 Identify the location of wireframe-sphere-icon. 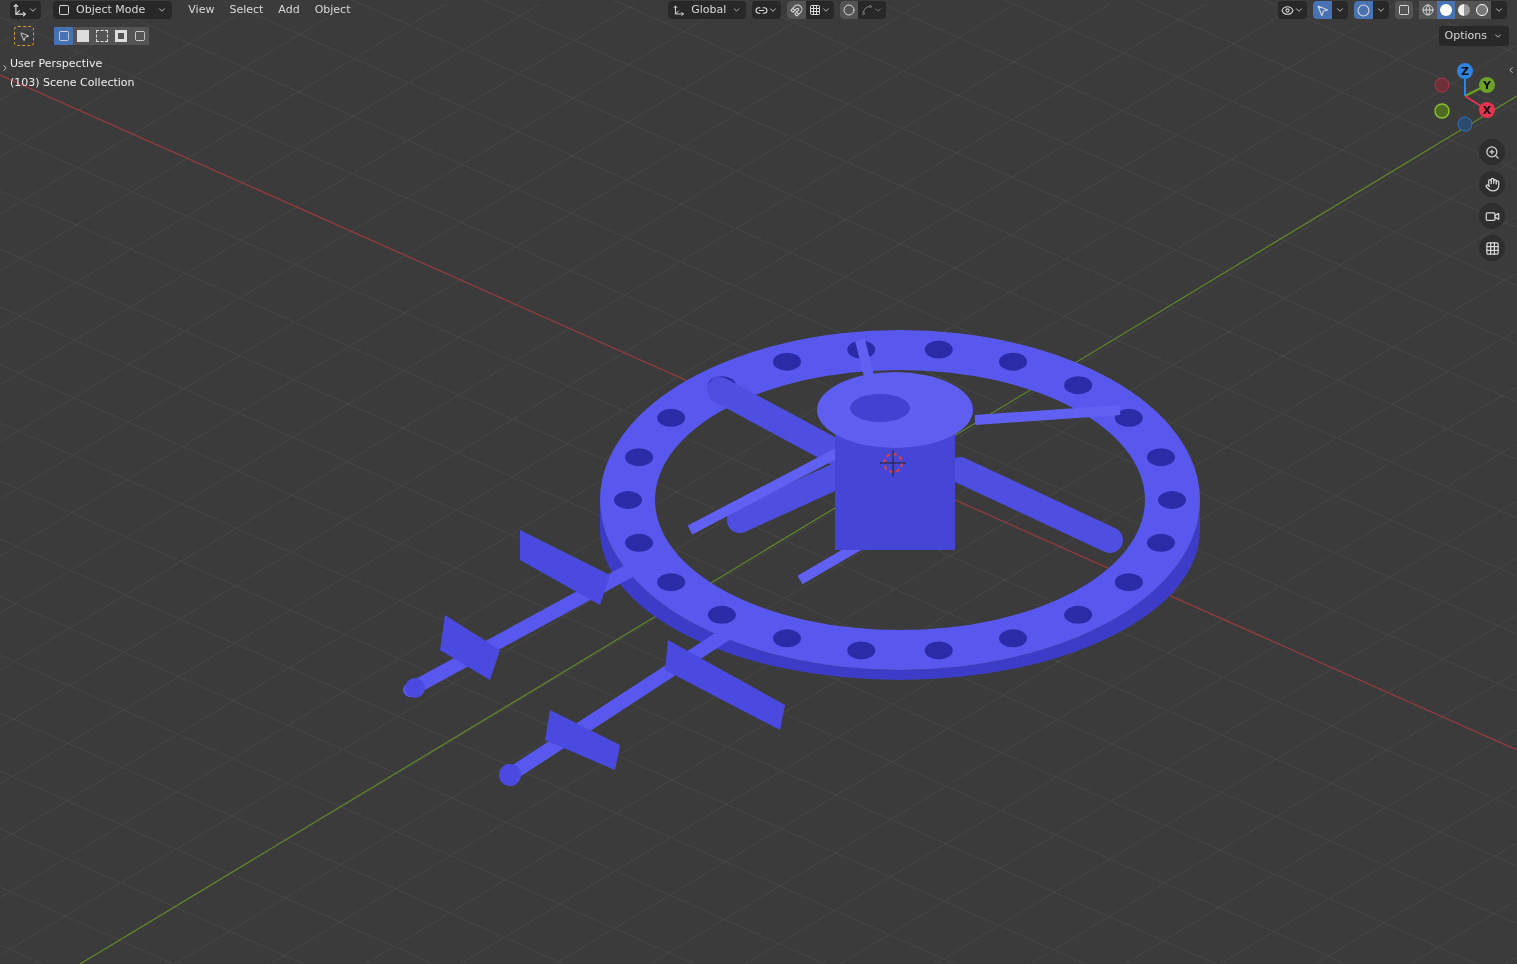
(1428, 10).